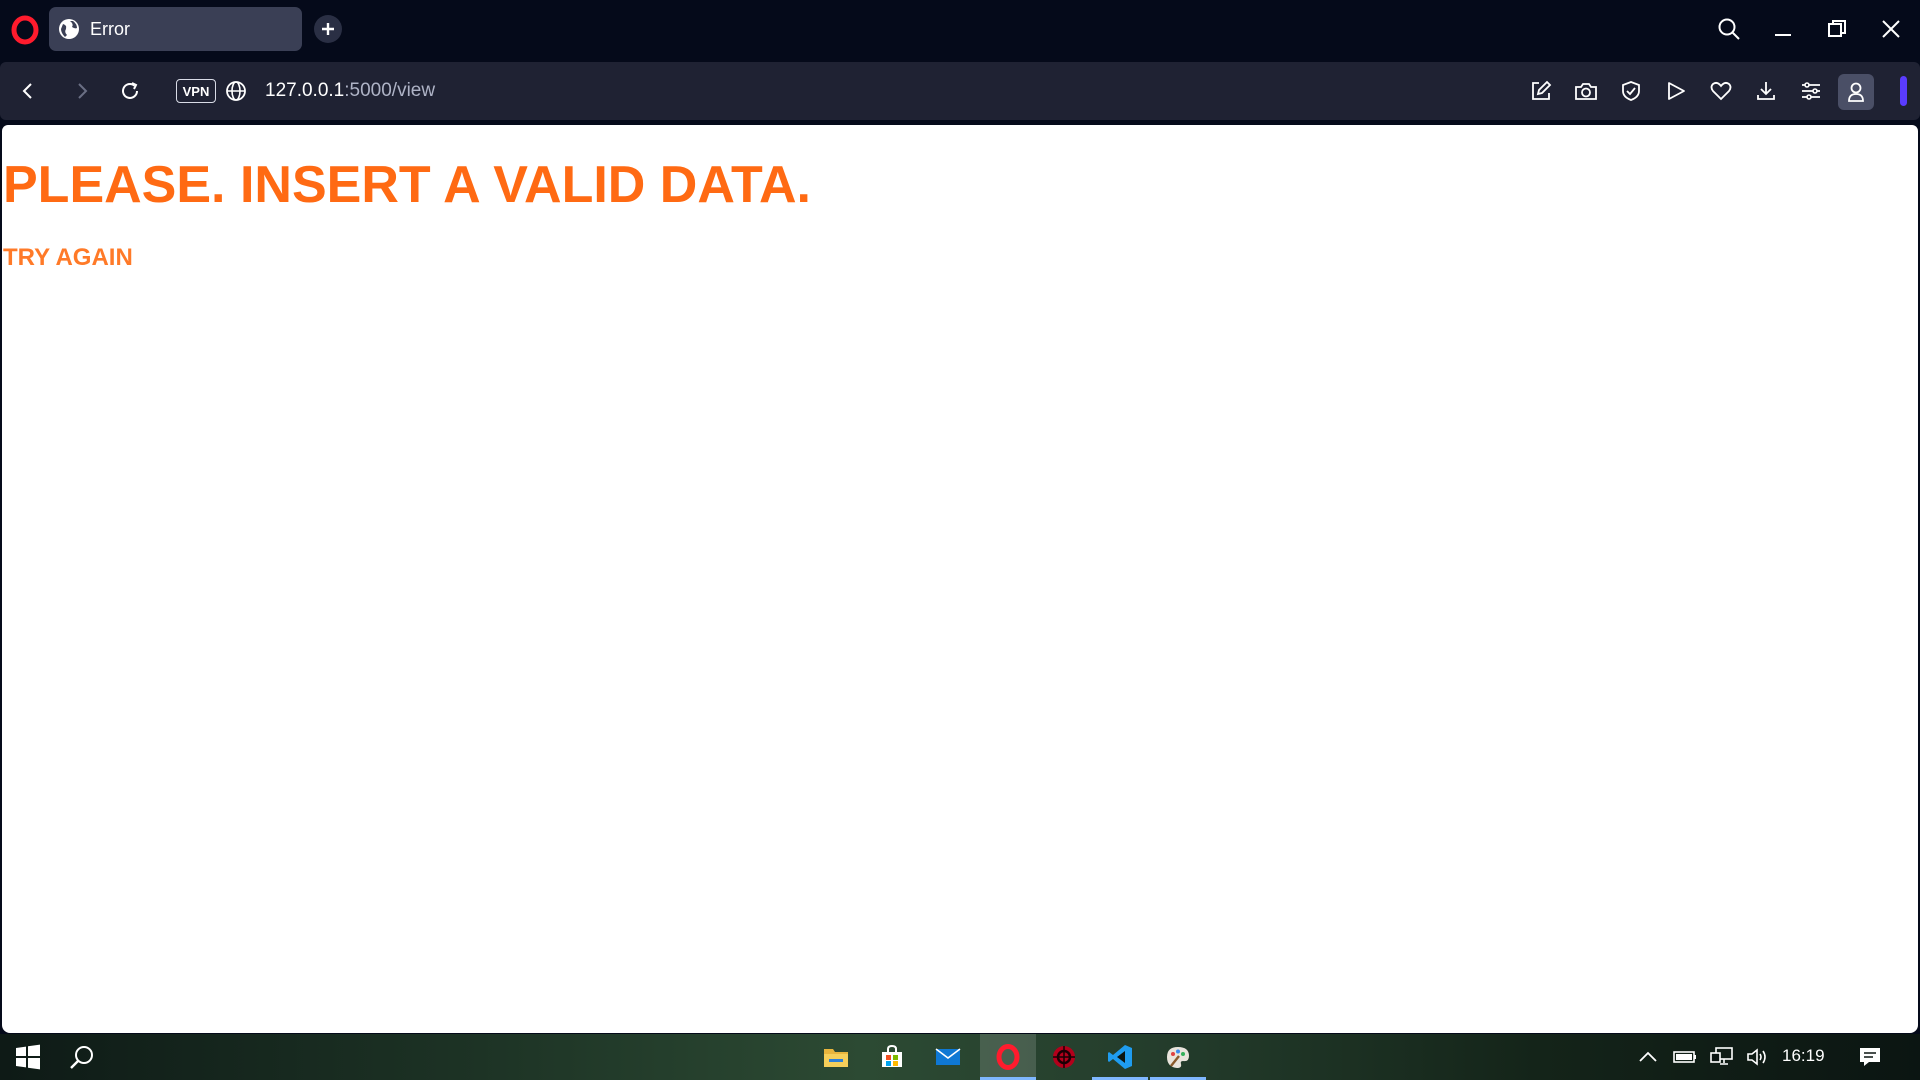 Image resolution: width=1920 pixels, height=1080 pixels. I want to click on windows-start-icon, so click(28, 1057).